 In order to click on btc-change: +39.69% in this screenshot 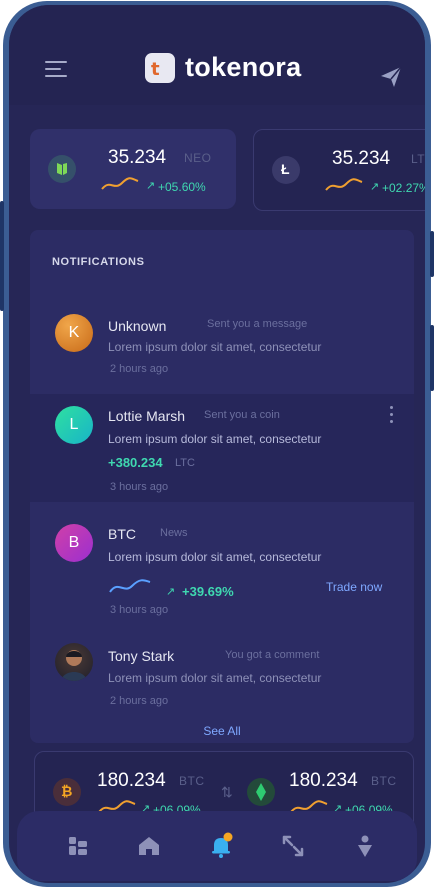, I will do `click(208, 591)`.